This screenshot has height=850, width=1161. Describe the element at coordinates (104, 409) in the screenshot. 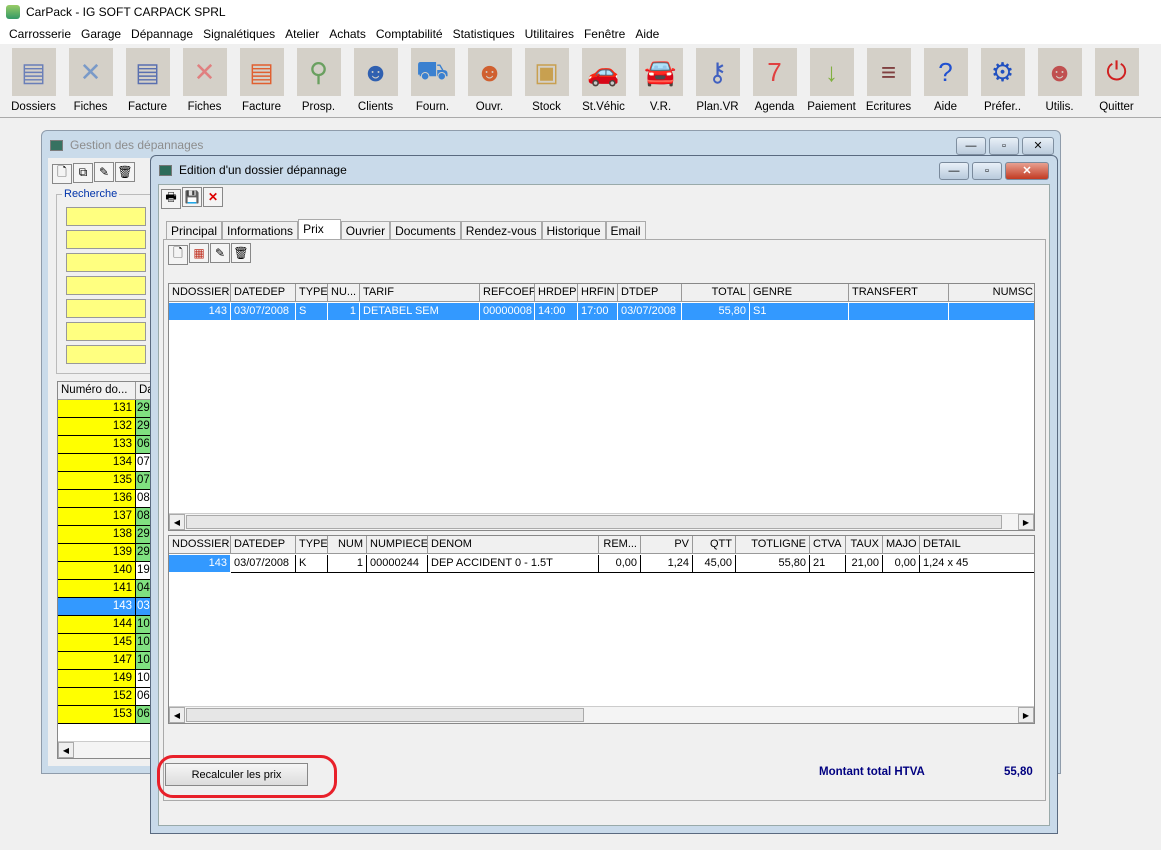

I see `list-row: 131 29` at that location.